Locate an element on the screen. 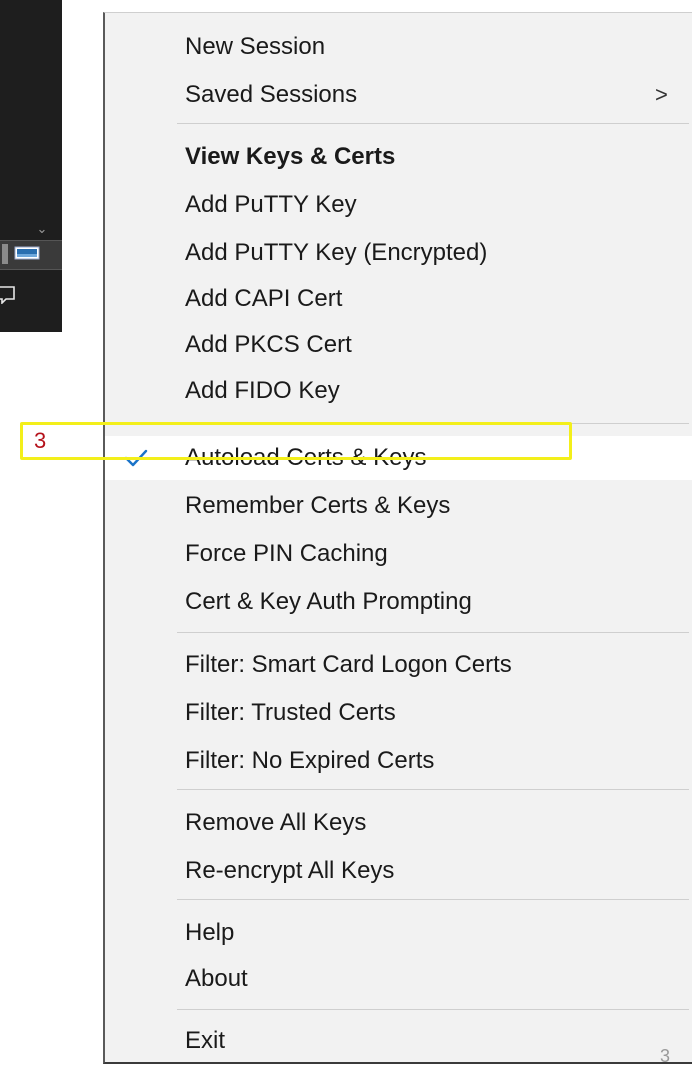 This screenshot has width=692, height=1074. menu-item-help: Help is located at coordinates (398, 933).